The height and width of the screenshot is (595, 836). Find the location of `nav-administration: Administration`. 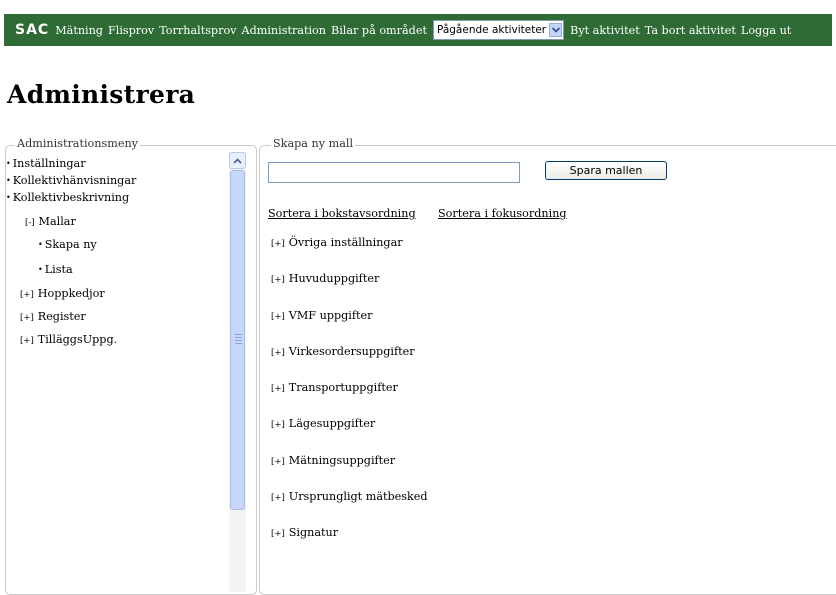

nav-administration: Administration is located at coordinates (284, 30).